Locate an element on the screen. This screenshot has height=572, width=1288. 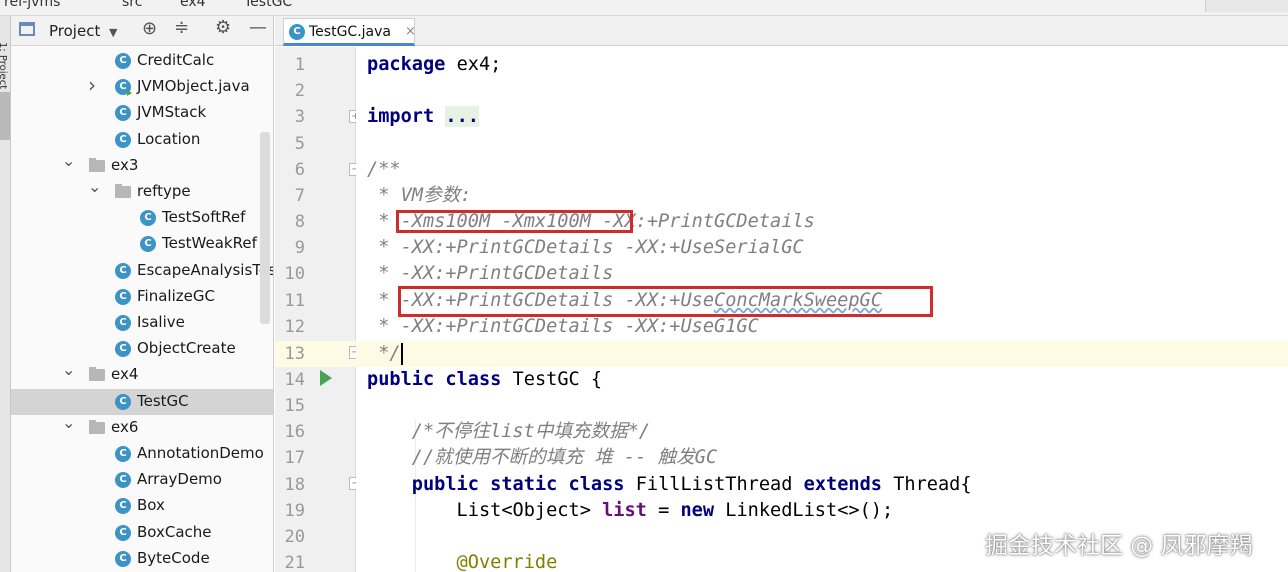
tree-item: ⌄ ex6 is located at coordinates (142, 427).